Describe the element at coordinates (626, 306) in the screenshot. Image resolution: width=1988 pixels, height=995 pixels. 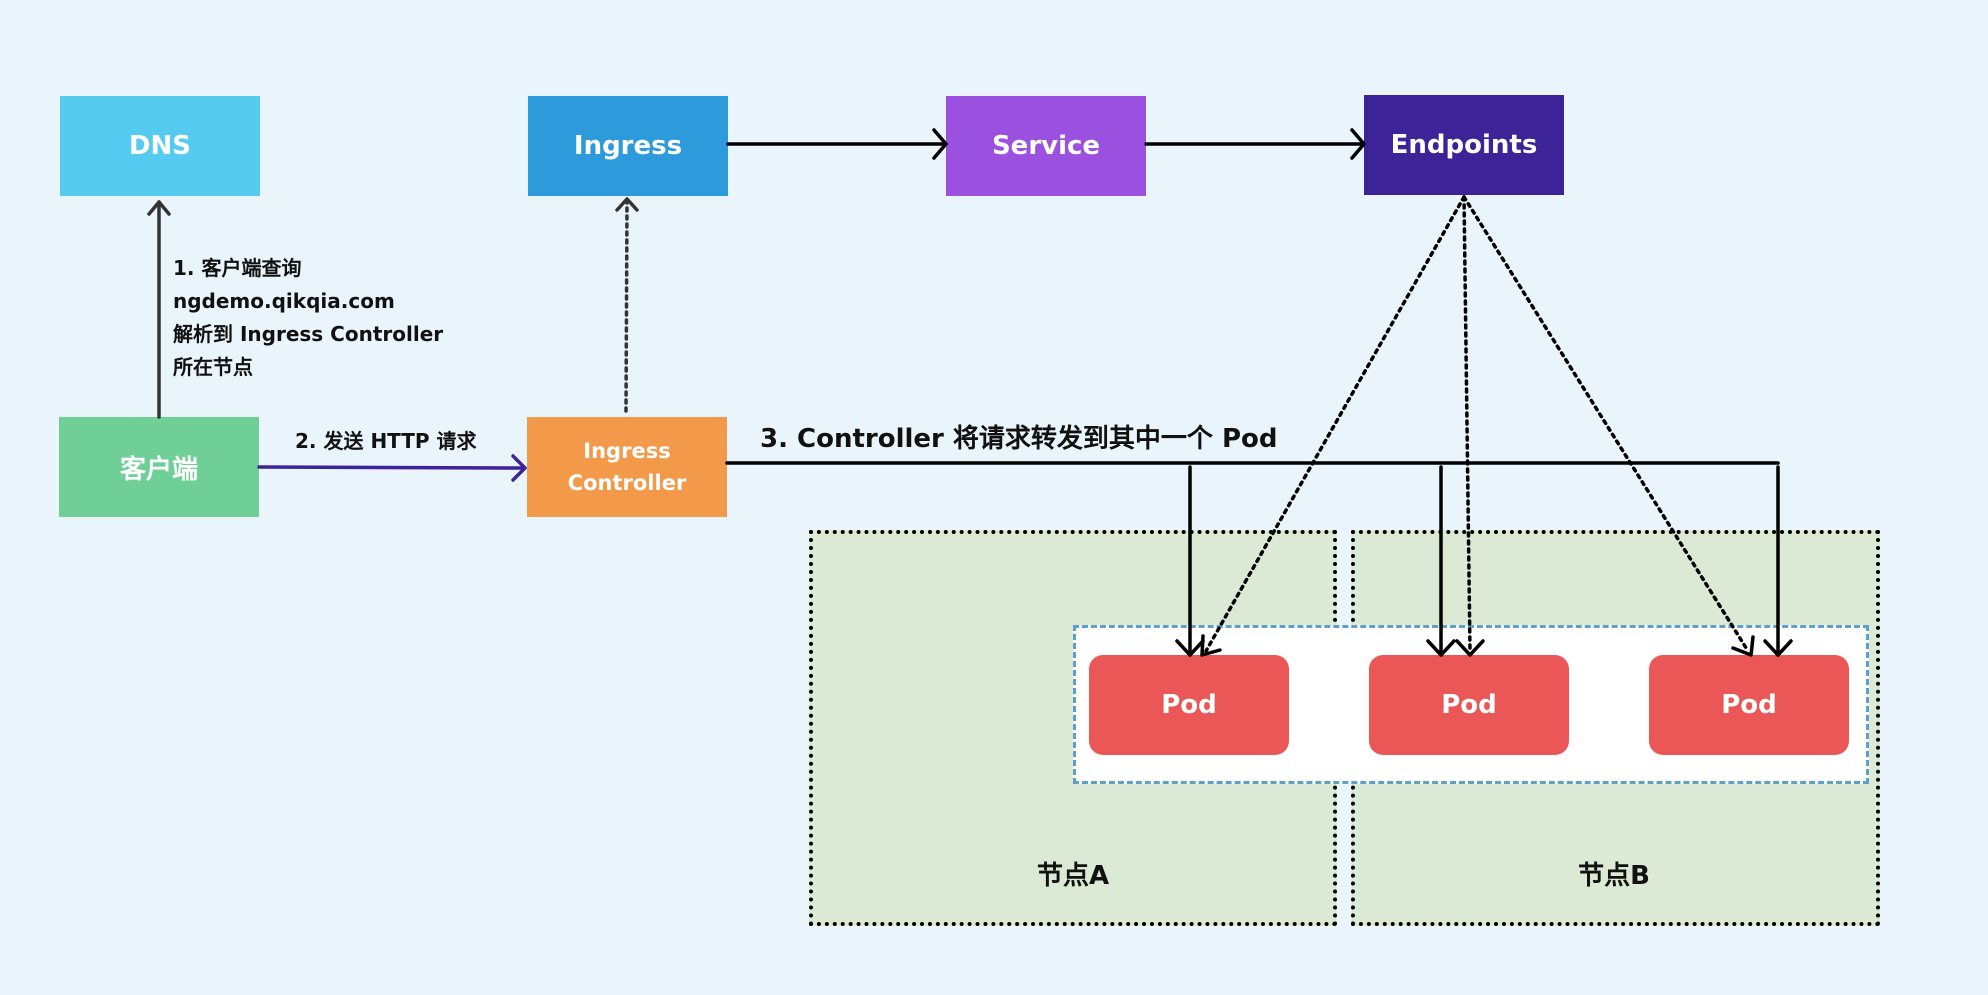
I see `arrow-controller-to-ingress` at that location.